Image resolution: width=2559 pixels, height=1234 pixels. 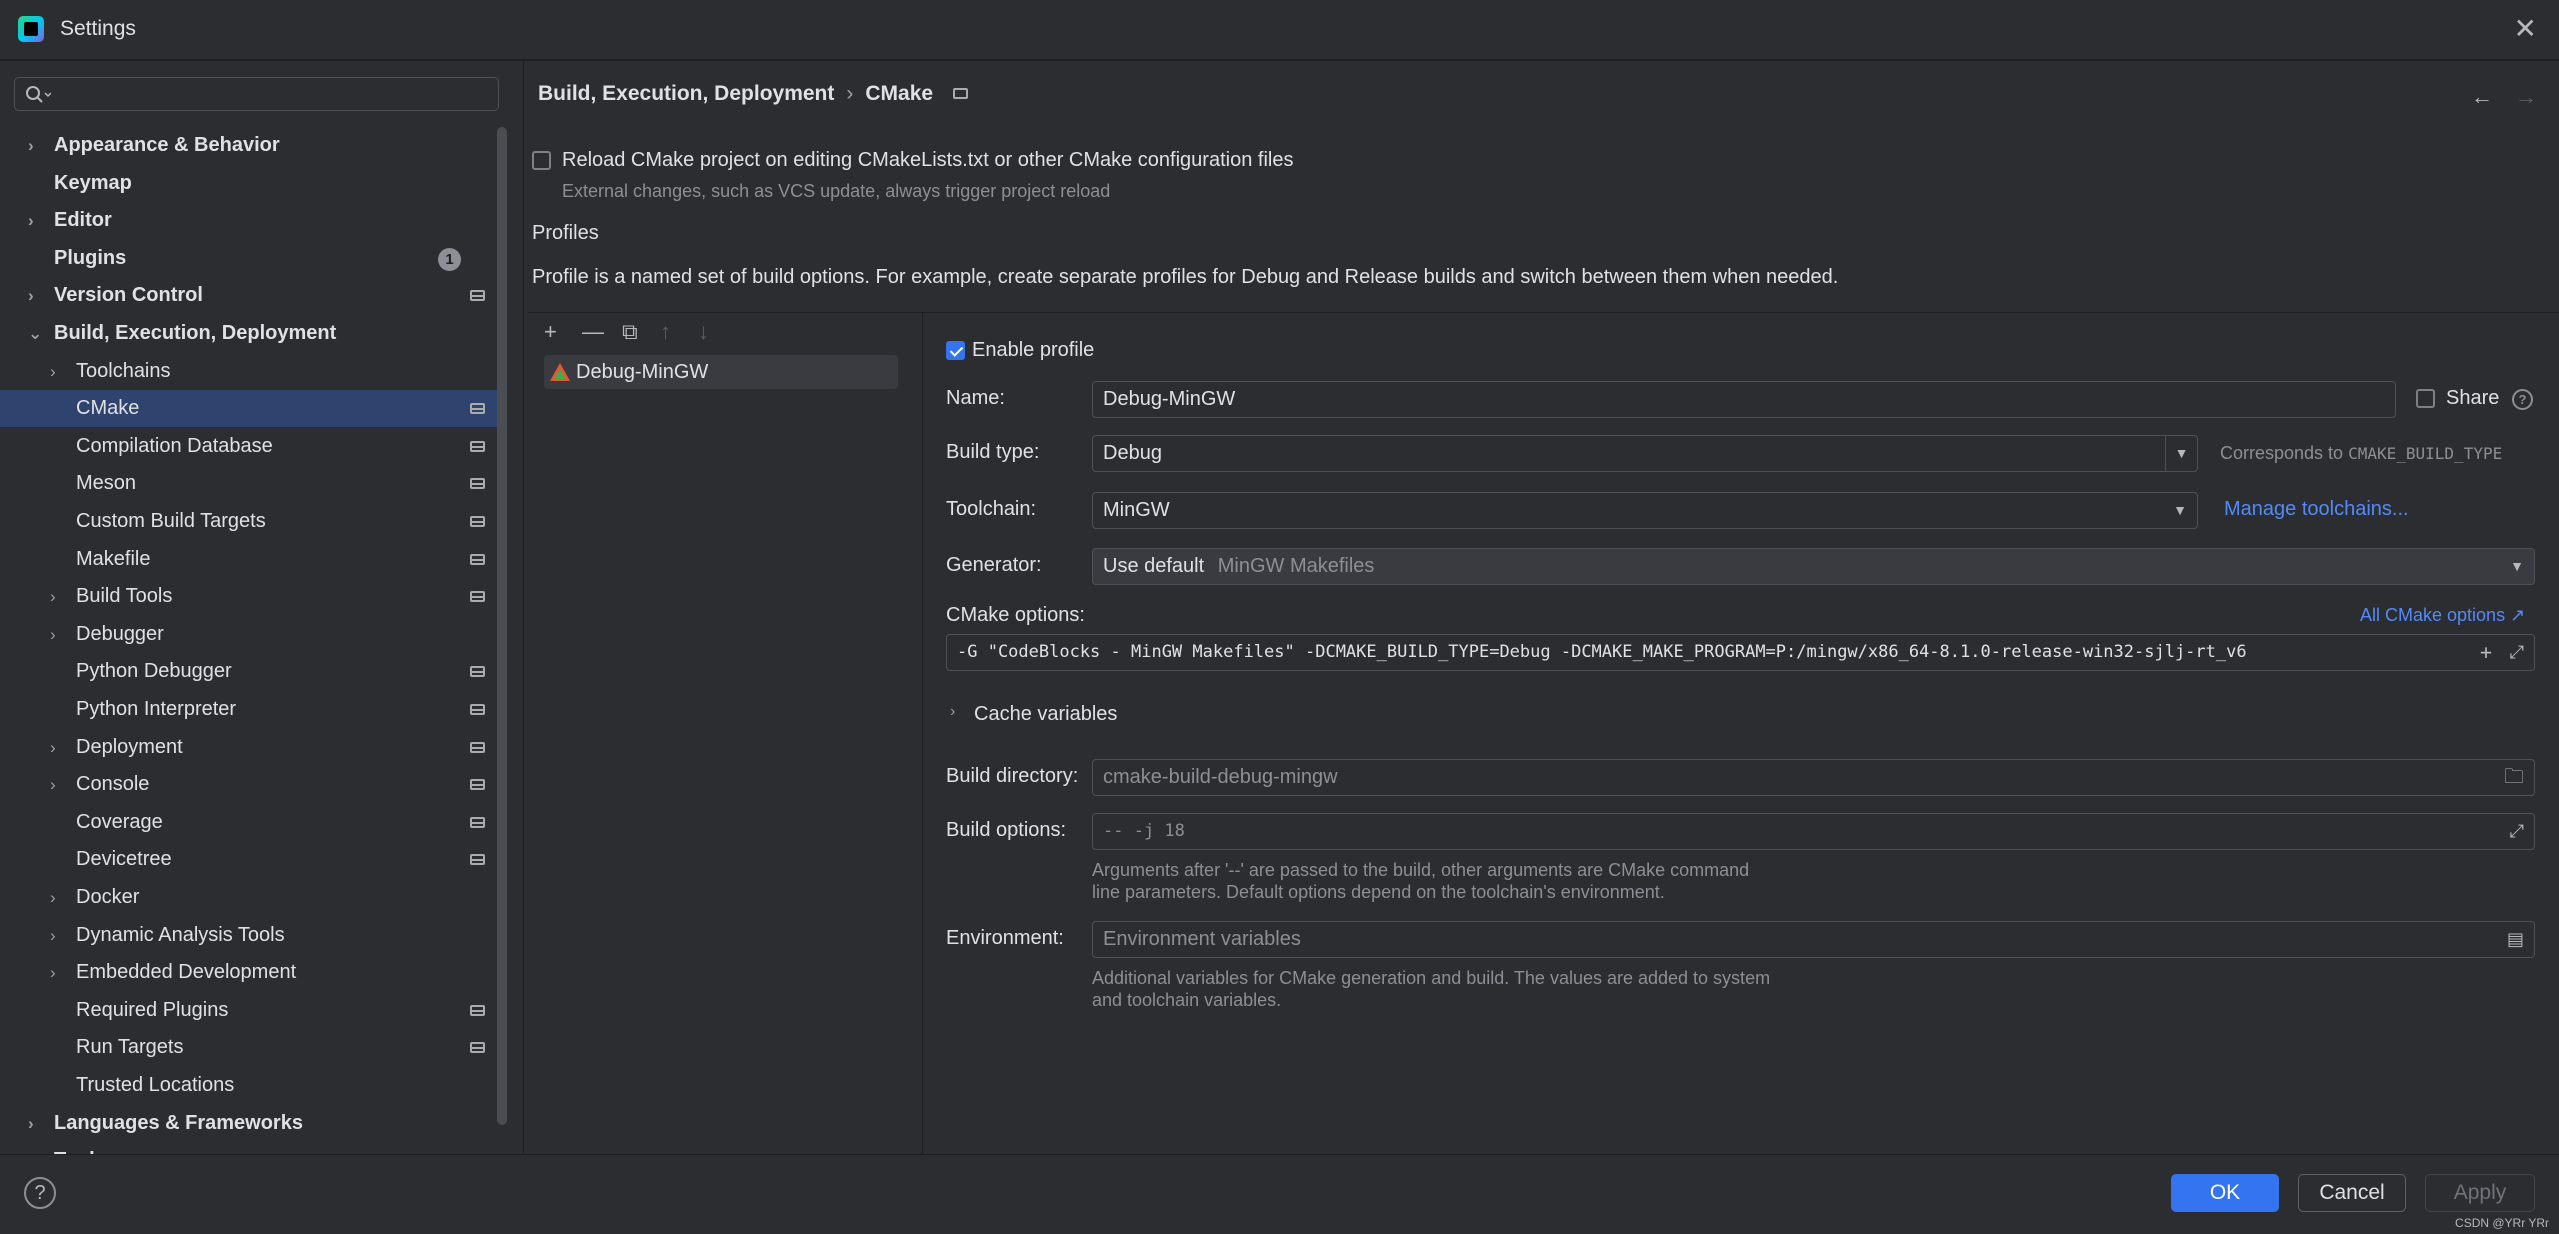 I want to click on build-type-combo: Debug ▼, so click(x=1645, y=453).